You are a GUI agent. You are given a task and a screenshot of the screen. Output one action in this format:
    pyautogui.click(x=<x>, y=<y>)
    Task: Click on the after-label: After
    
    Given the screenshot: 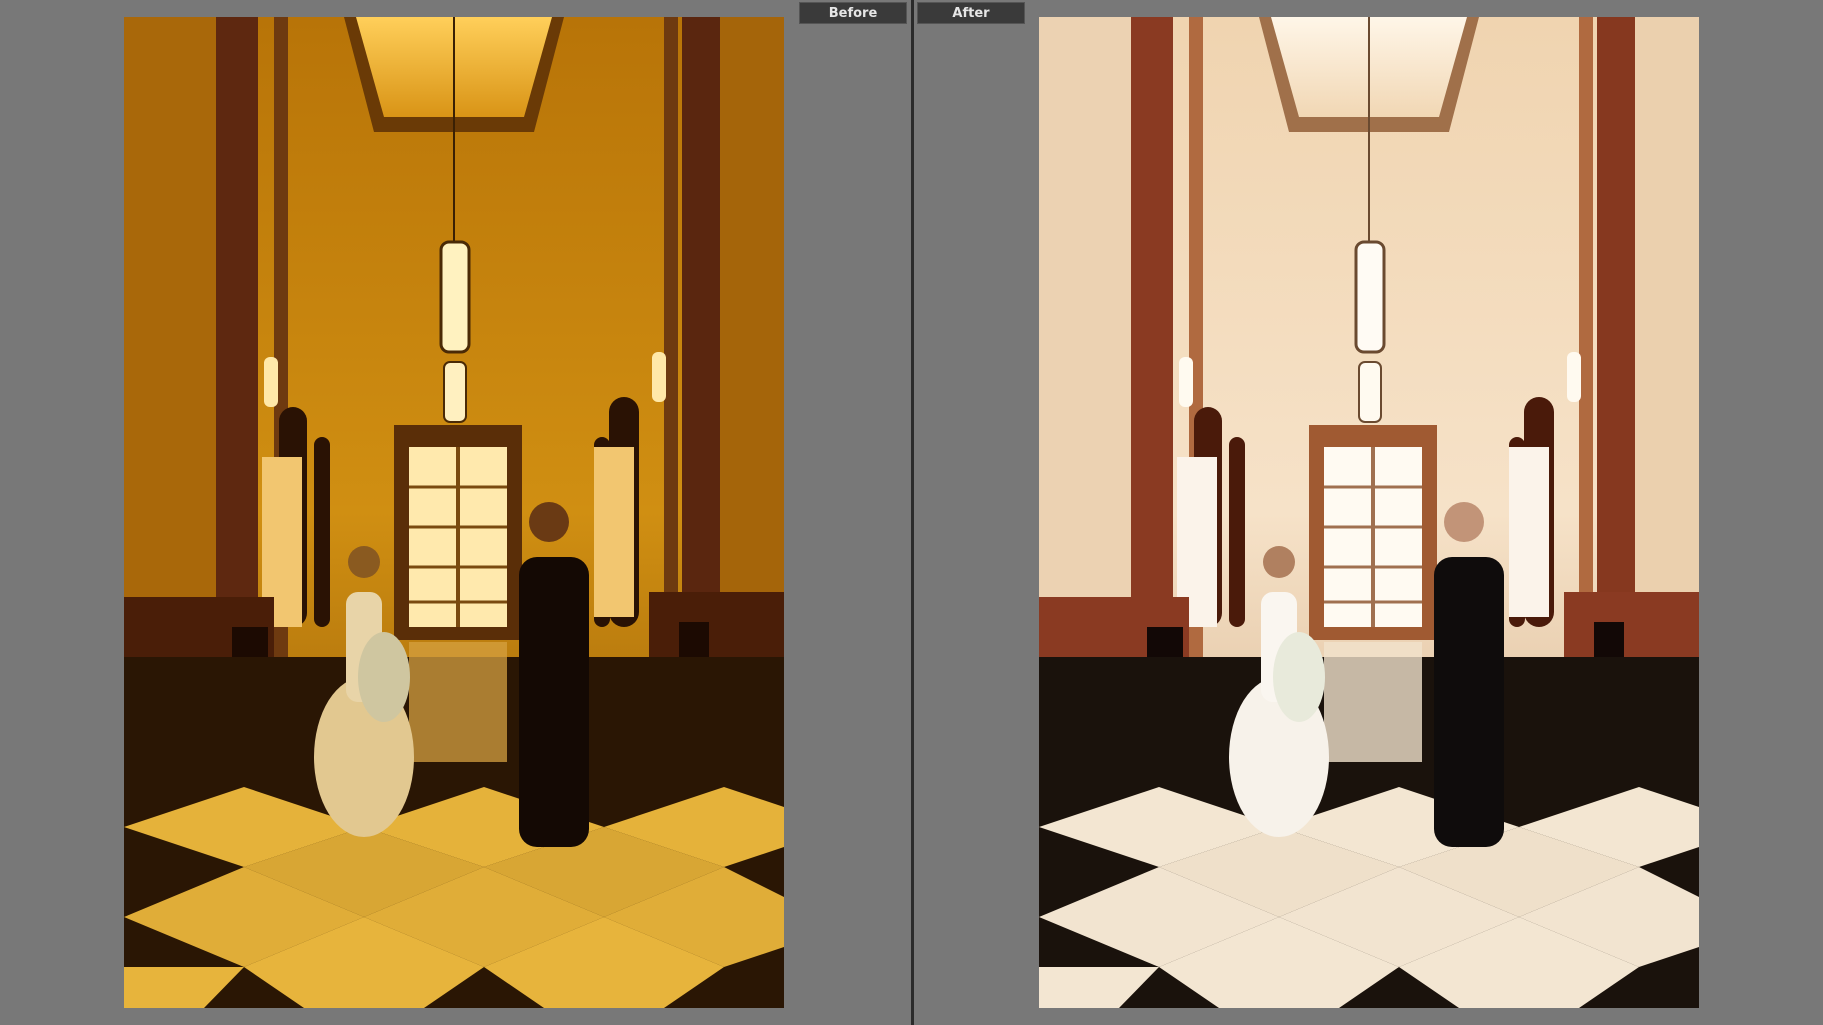 What is the action you would take?
    pyautogui.click(x=971, y=13)
    